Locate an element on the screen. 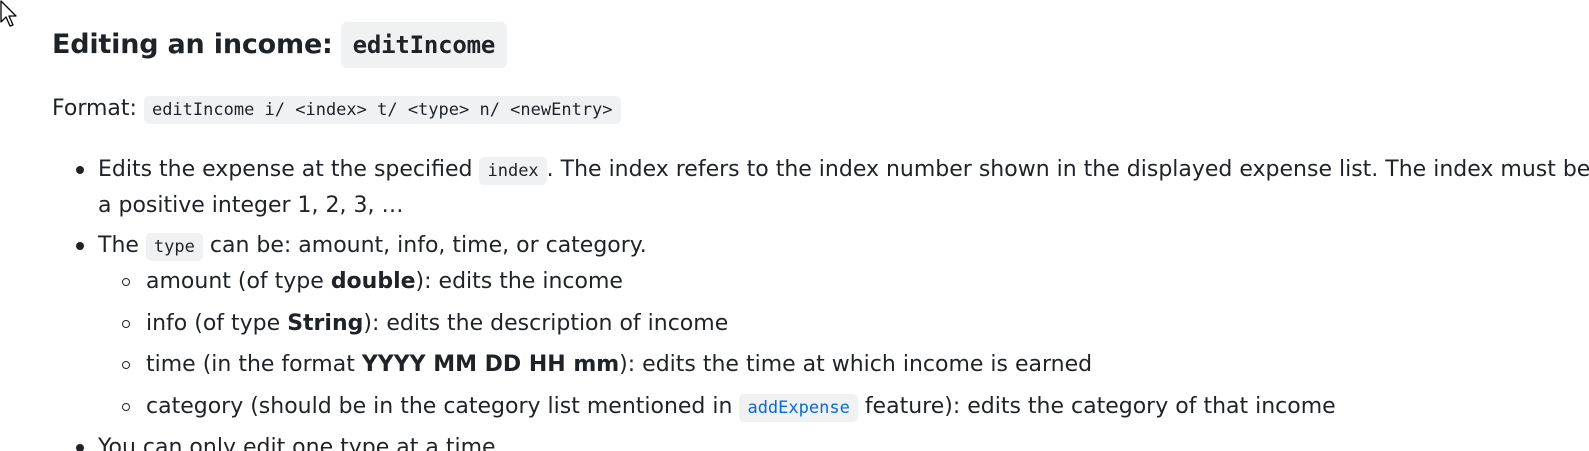 This screenshot has height=451, width=1589. list-item-text: can be: amount, info, time, or category. is located at coordinates (428, 245).